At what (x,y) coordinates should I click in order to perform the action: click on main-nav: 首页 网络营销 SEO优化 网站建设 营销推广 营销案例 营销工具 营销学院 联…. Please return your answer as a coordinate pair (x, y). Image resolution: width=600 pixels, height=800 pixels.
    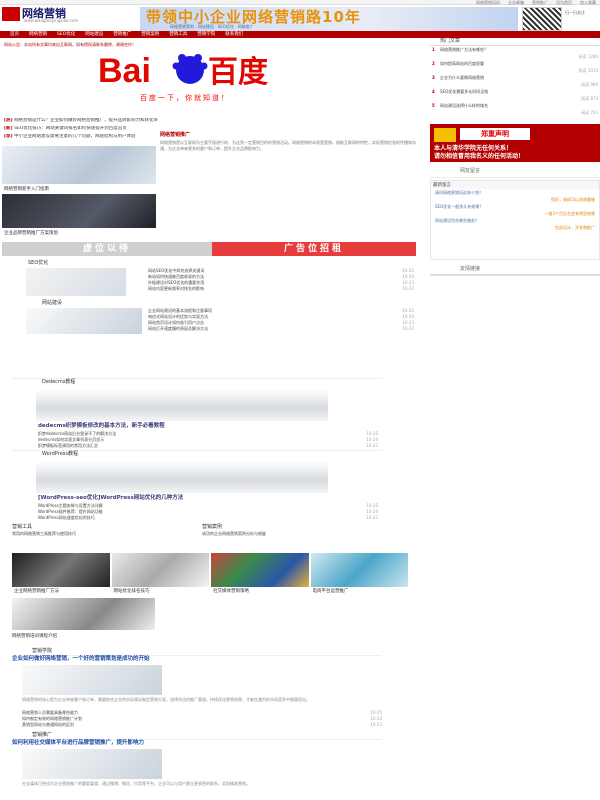
    Looking at the image, I should click on (300, 34).